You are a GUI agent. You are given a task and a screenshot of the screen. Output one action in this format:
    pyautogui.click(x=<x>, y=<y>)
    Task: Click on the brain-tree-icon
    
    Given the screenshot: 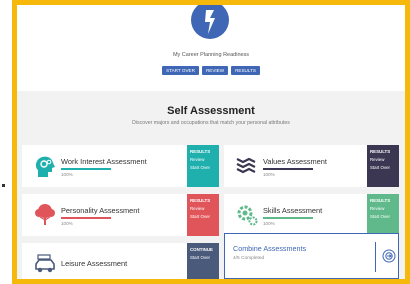 What is the action you would take?
    pyautogui.click(x=45, y=215)
    